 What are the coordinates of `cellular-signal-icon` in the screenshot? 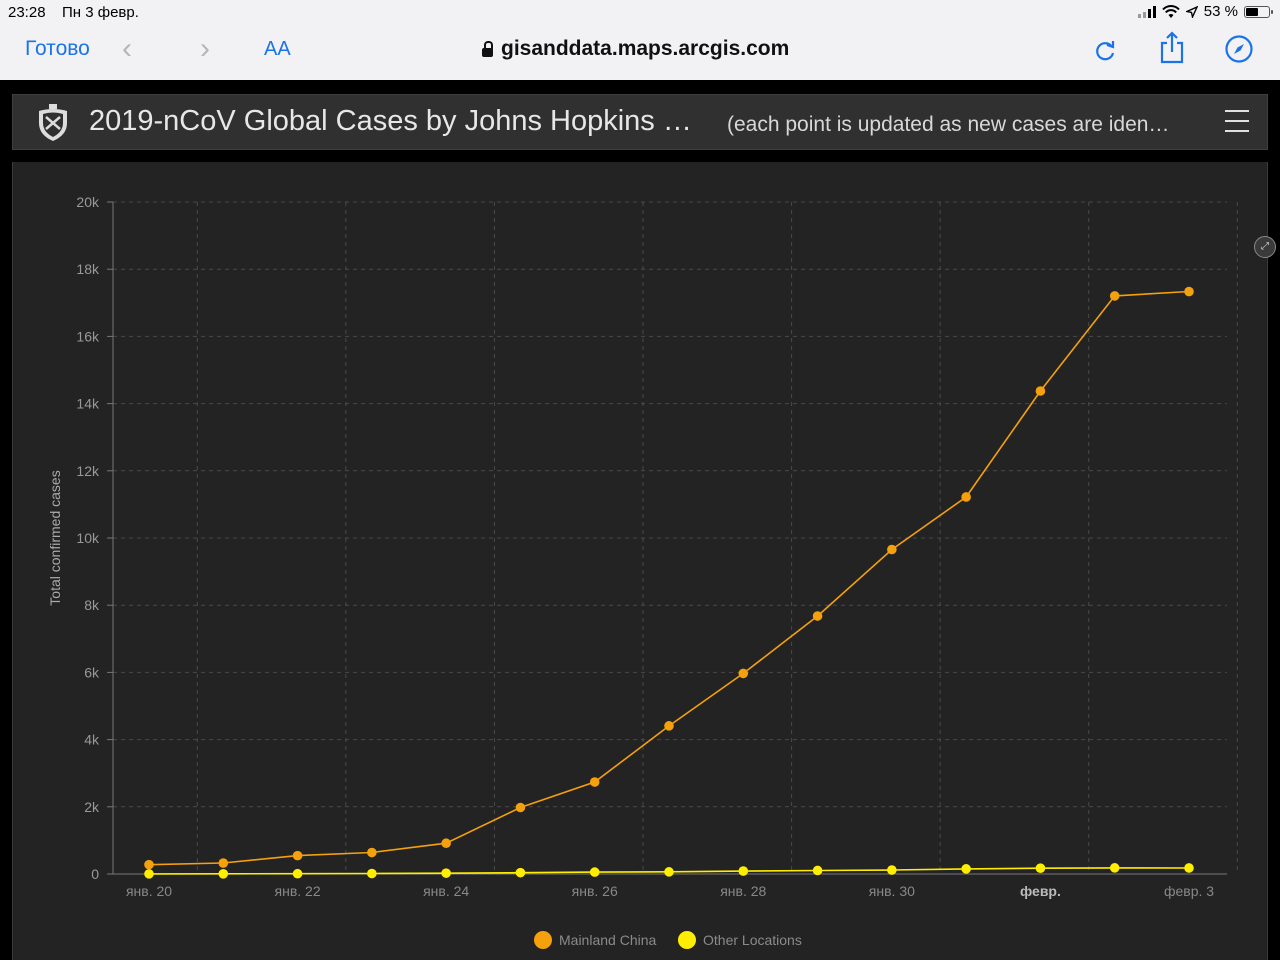 It's located at (1146, 11).